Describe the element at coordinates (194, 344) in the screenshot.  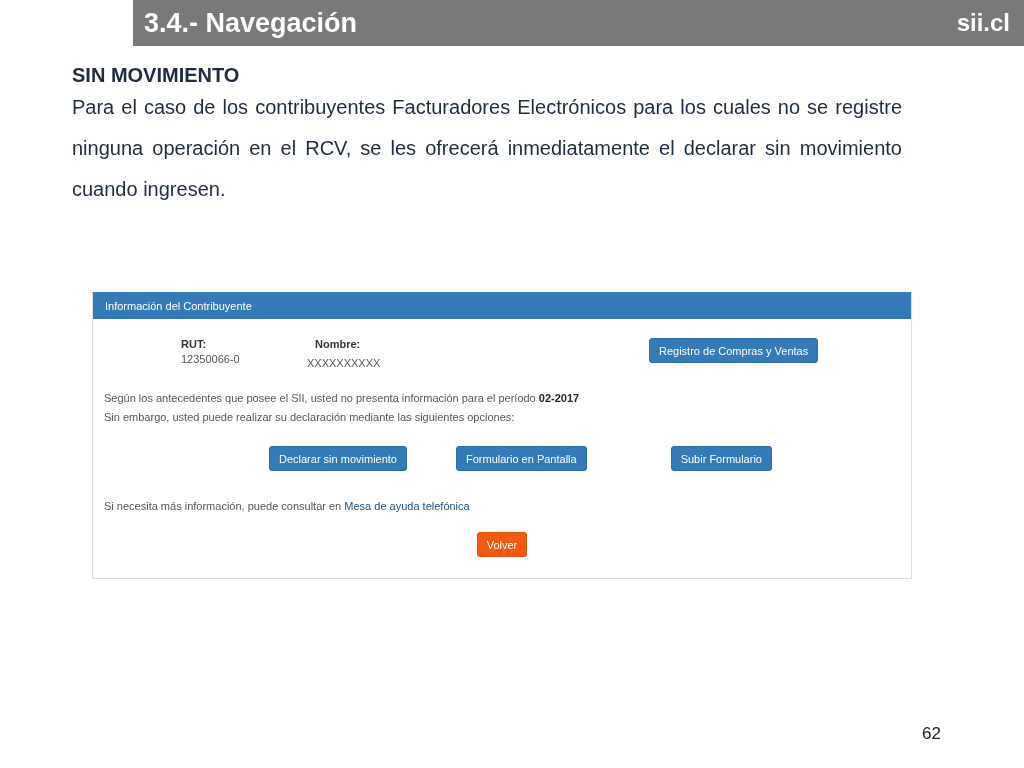
I see `field-label: RUT:` at that location.